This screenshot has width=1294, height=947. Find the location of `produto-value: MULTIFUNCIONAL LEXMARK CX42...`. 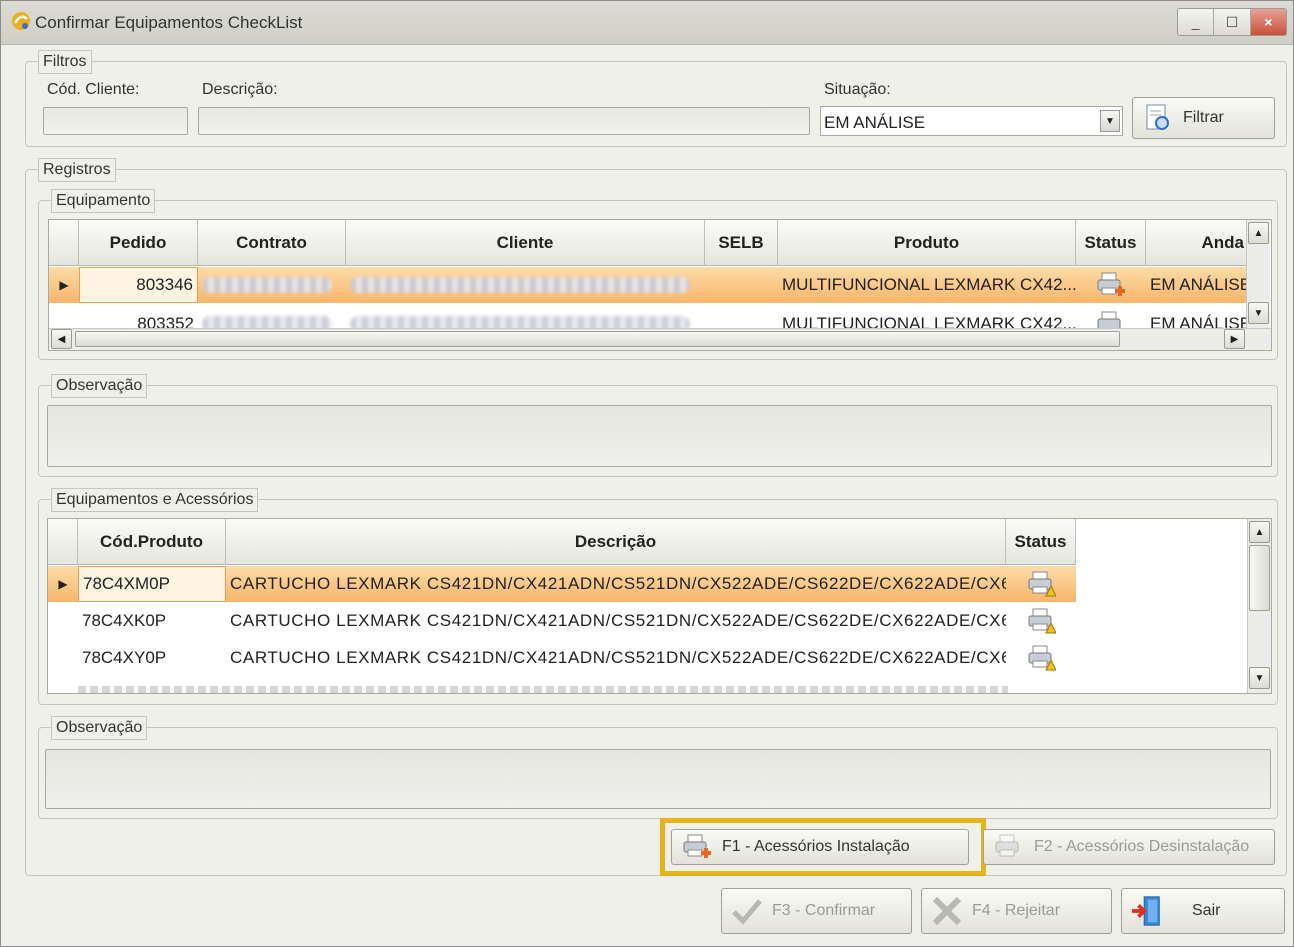

produto-value: MULTIFUNCIONAL LEXMARK CX42... is located at coordinates (929, 321).